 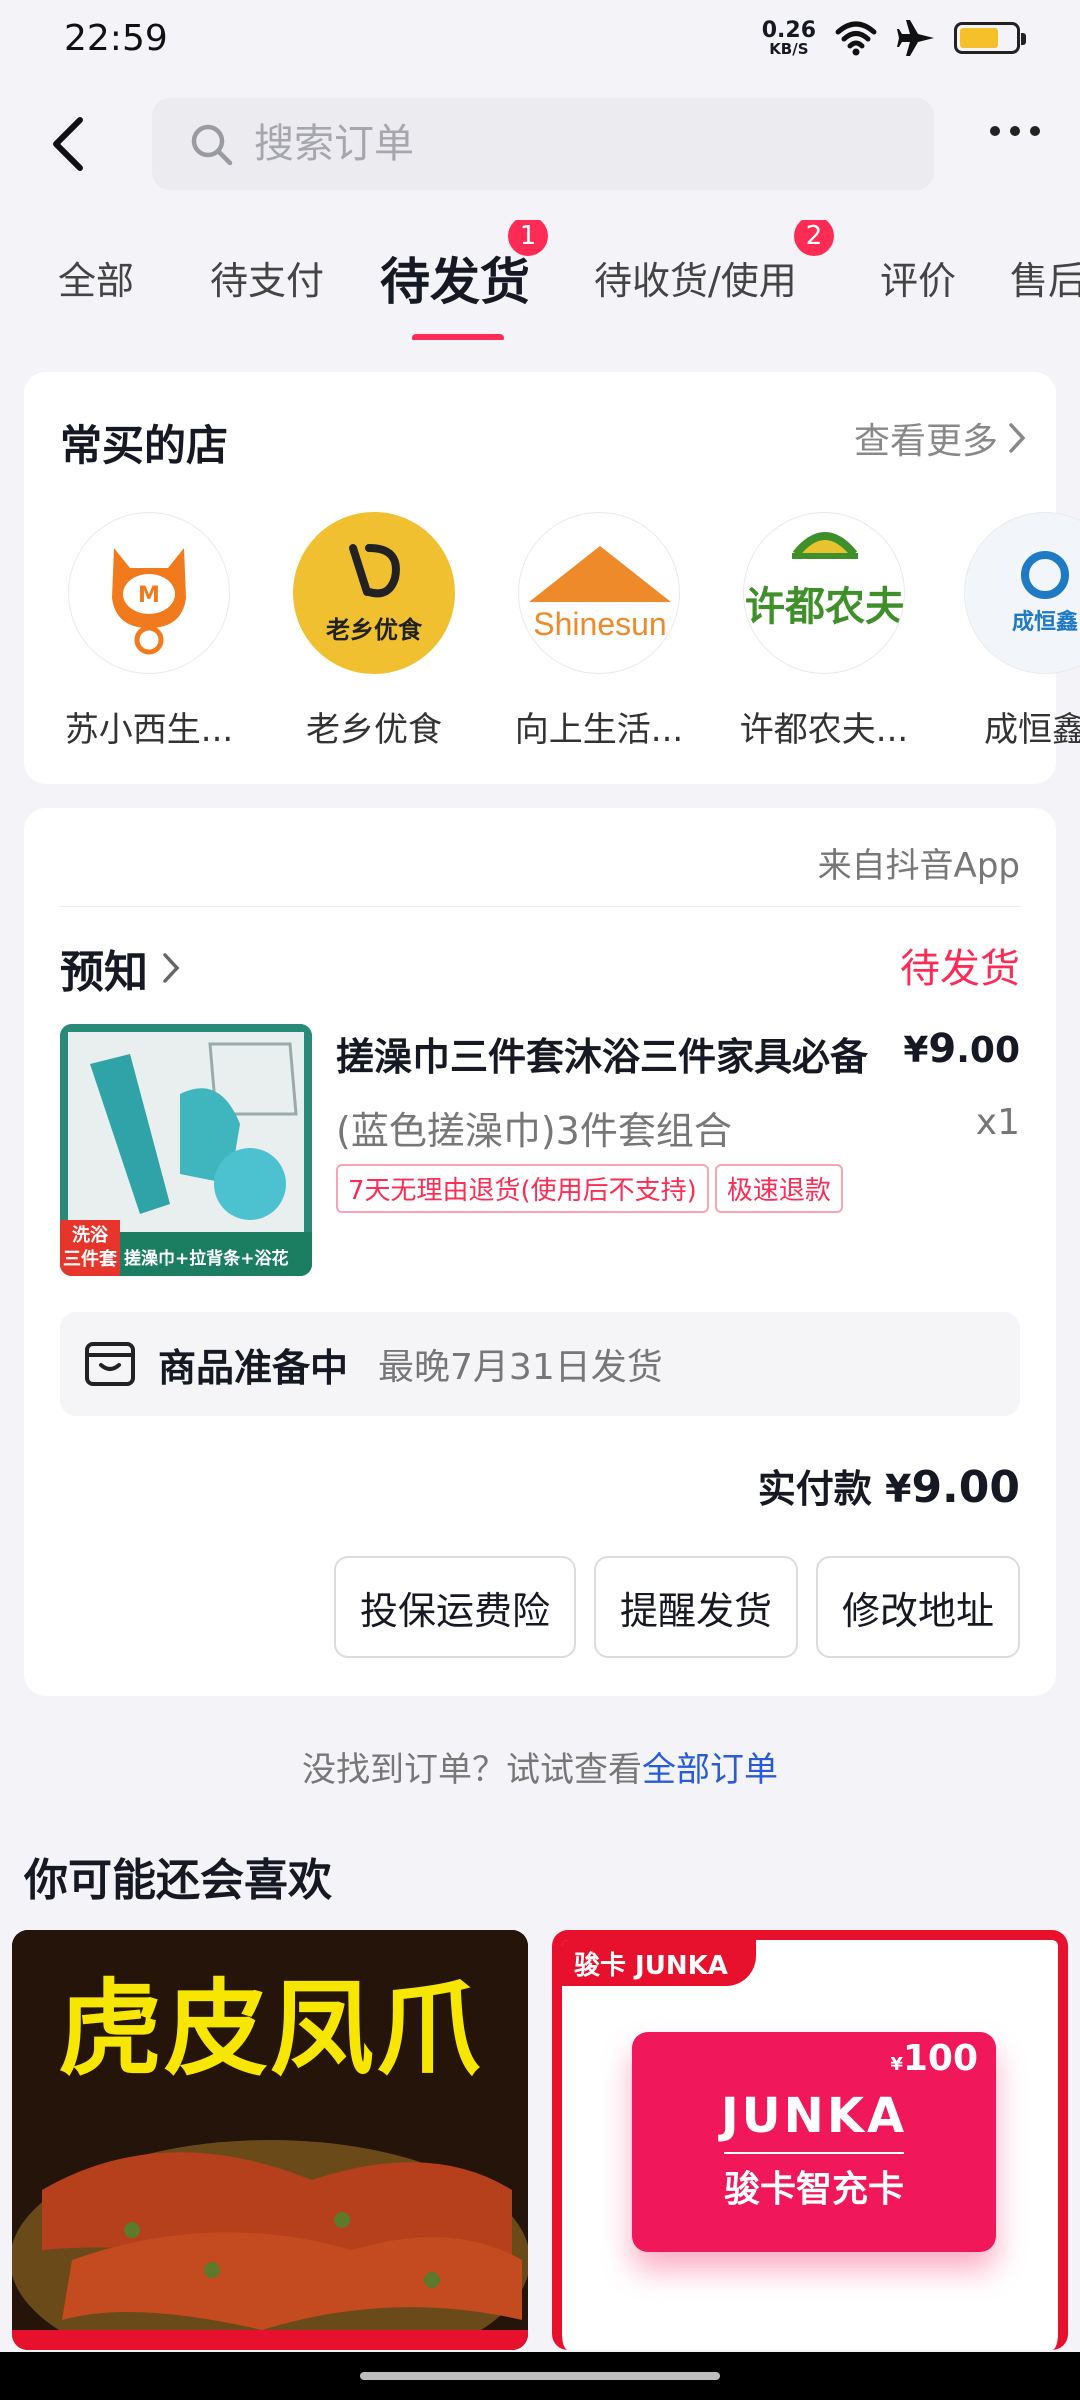 What do you see at coordinates (454, 1607) in the screenshot?
I see `shipping-insurance-button: 投保运费险` at bounding box center [454, 1607].